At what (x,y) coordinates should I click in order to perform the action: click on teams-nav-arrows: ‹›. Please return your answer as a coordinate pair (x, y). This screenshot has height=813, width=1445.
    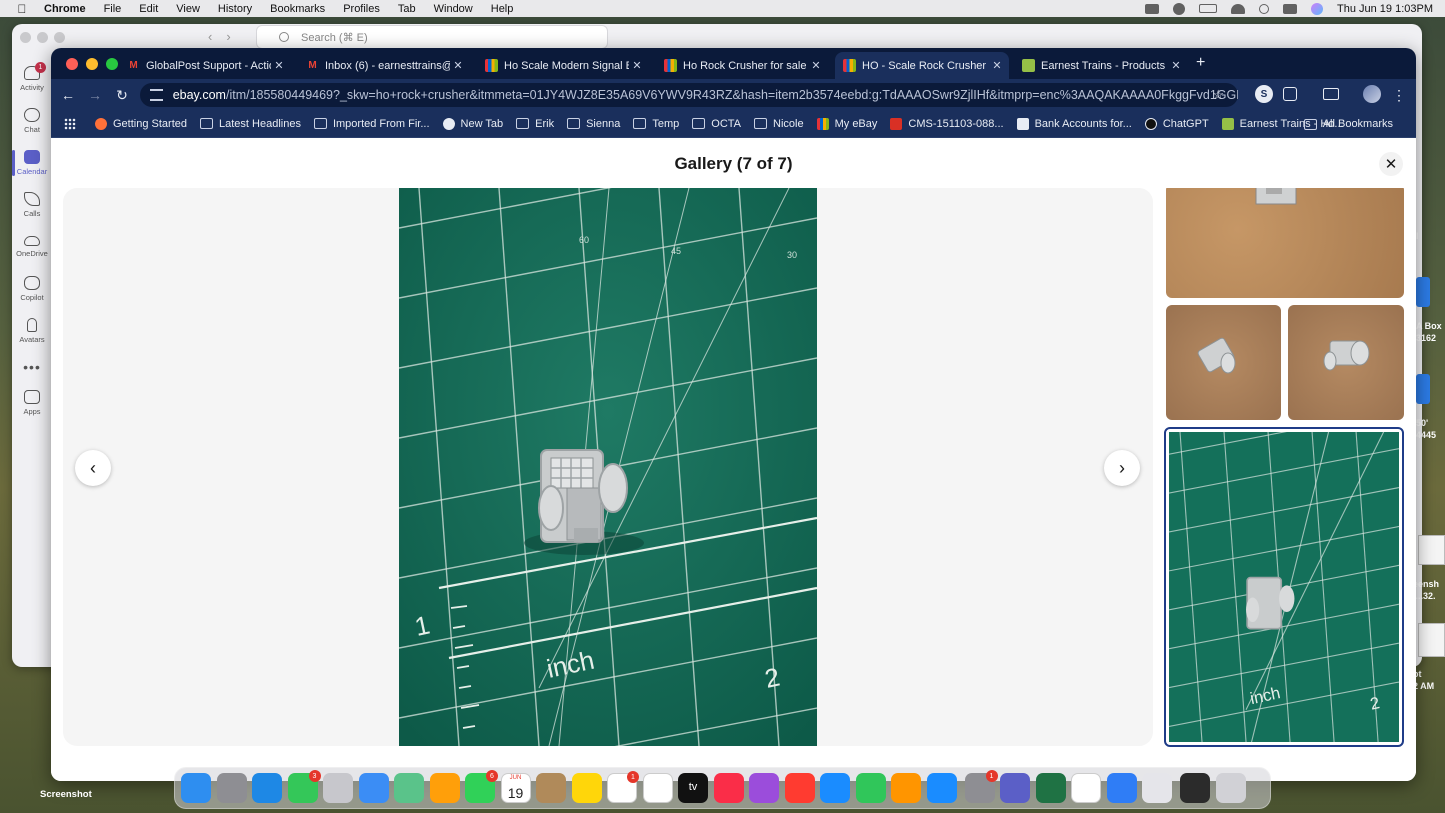
    Looking at the image, I should click on (226, 36).